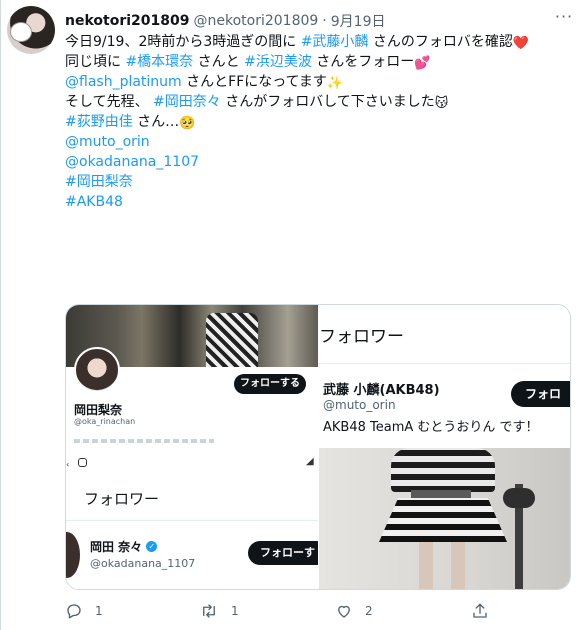 This screenshot has height=630, width=584. I want to click on heart-icon: ❤️, so click(521, 43).